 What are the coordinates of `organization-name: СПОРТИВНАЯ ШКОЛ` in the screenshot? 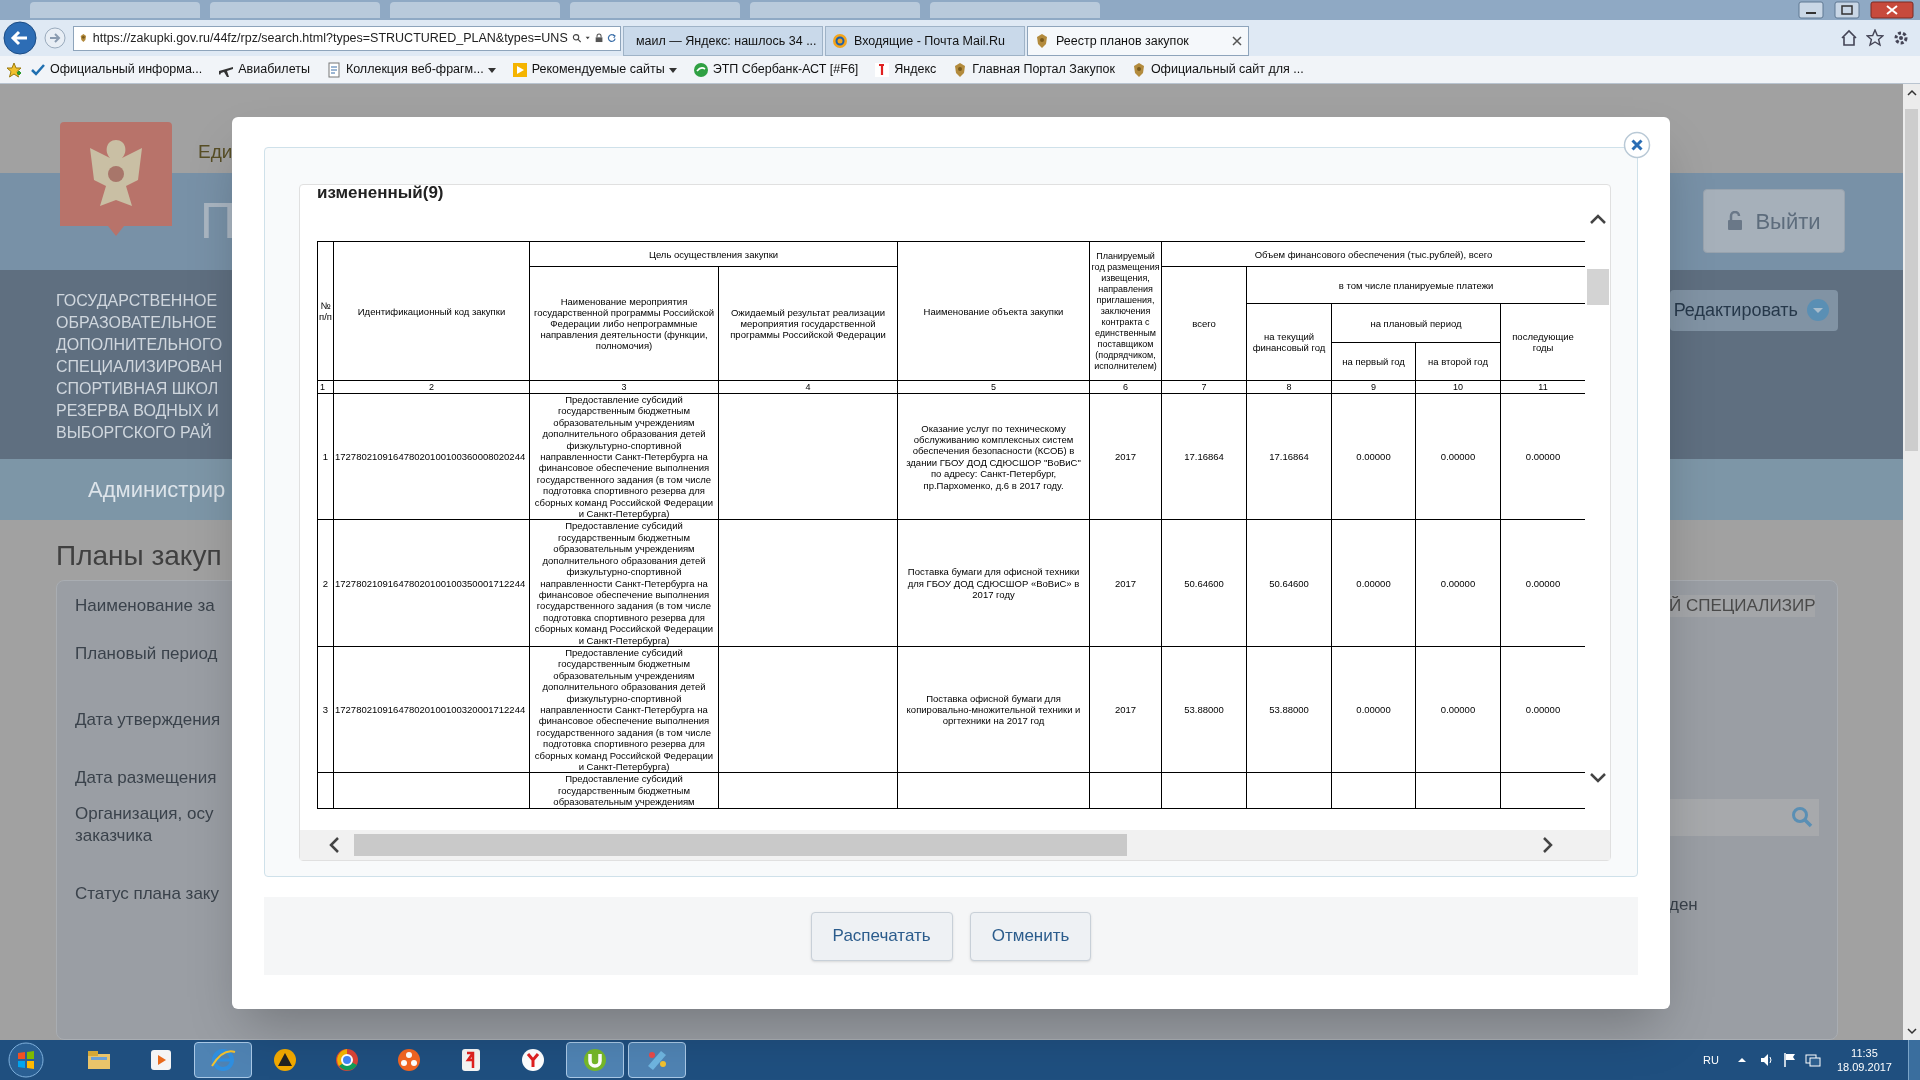 It's located at (137, 388).